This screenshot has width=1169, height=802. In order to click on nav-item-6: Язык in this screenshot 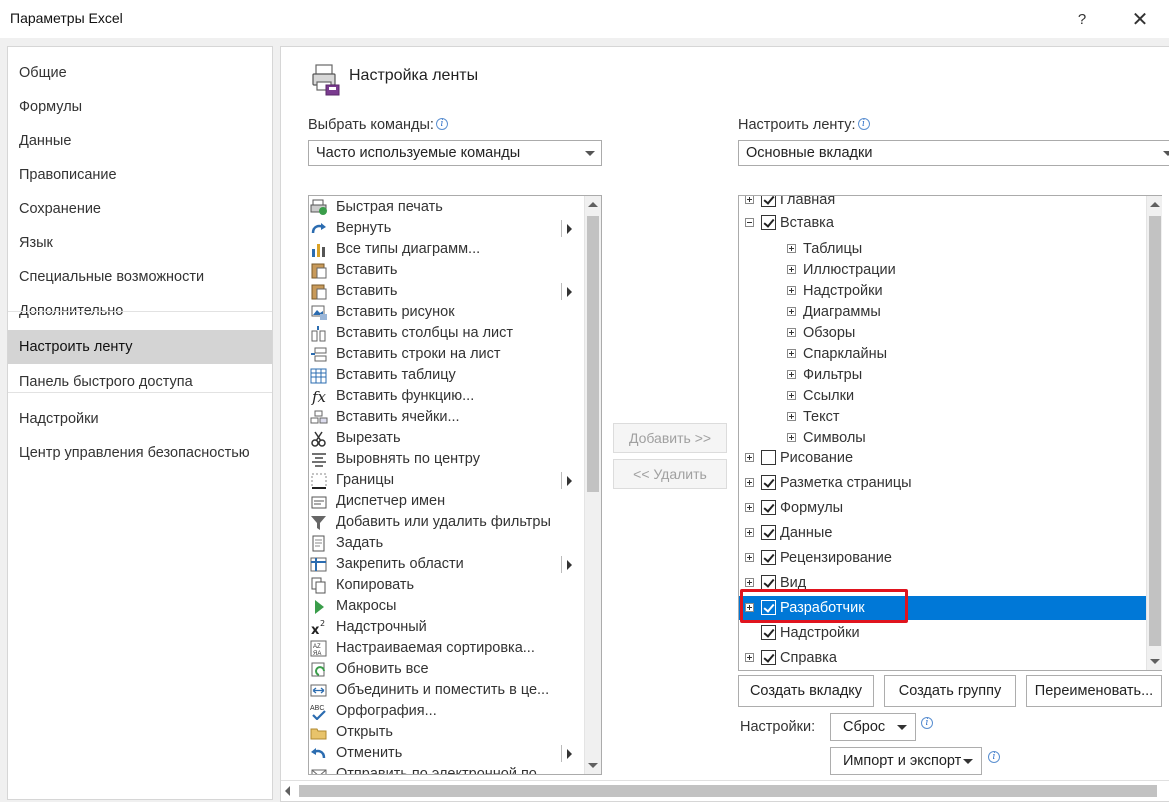, I will do `click(140, 243)`.